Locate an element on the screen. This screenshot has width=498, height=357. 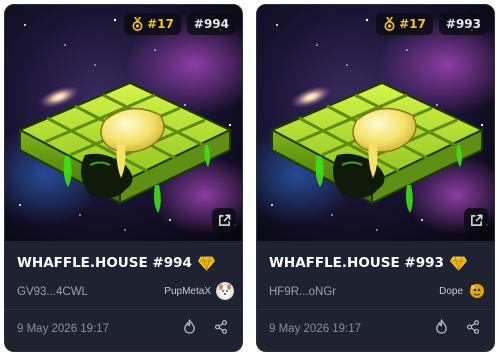
mint-address: HF9R...oNGr is located at coordinates (302, 292).